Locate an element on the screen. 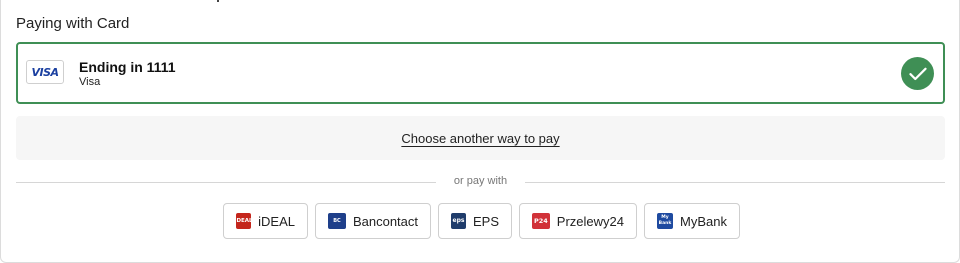  ideal-logo-icon: iDEAL is located at coordinates (244, 221).